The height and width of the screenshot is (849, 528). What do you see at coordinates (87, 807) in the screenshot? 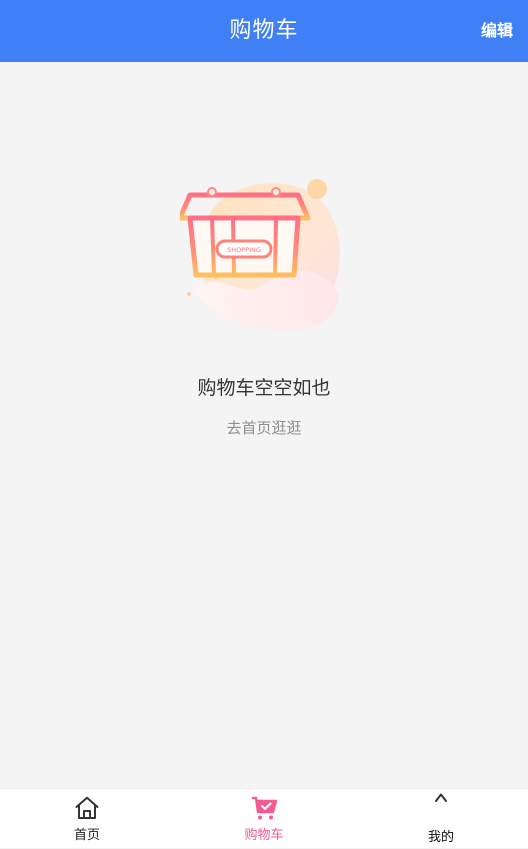
I see `home-icon` at bounding box center [87, 807].